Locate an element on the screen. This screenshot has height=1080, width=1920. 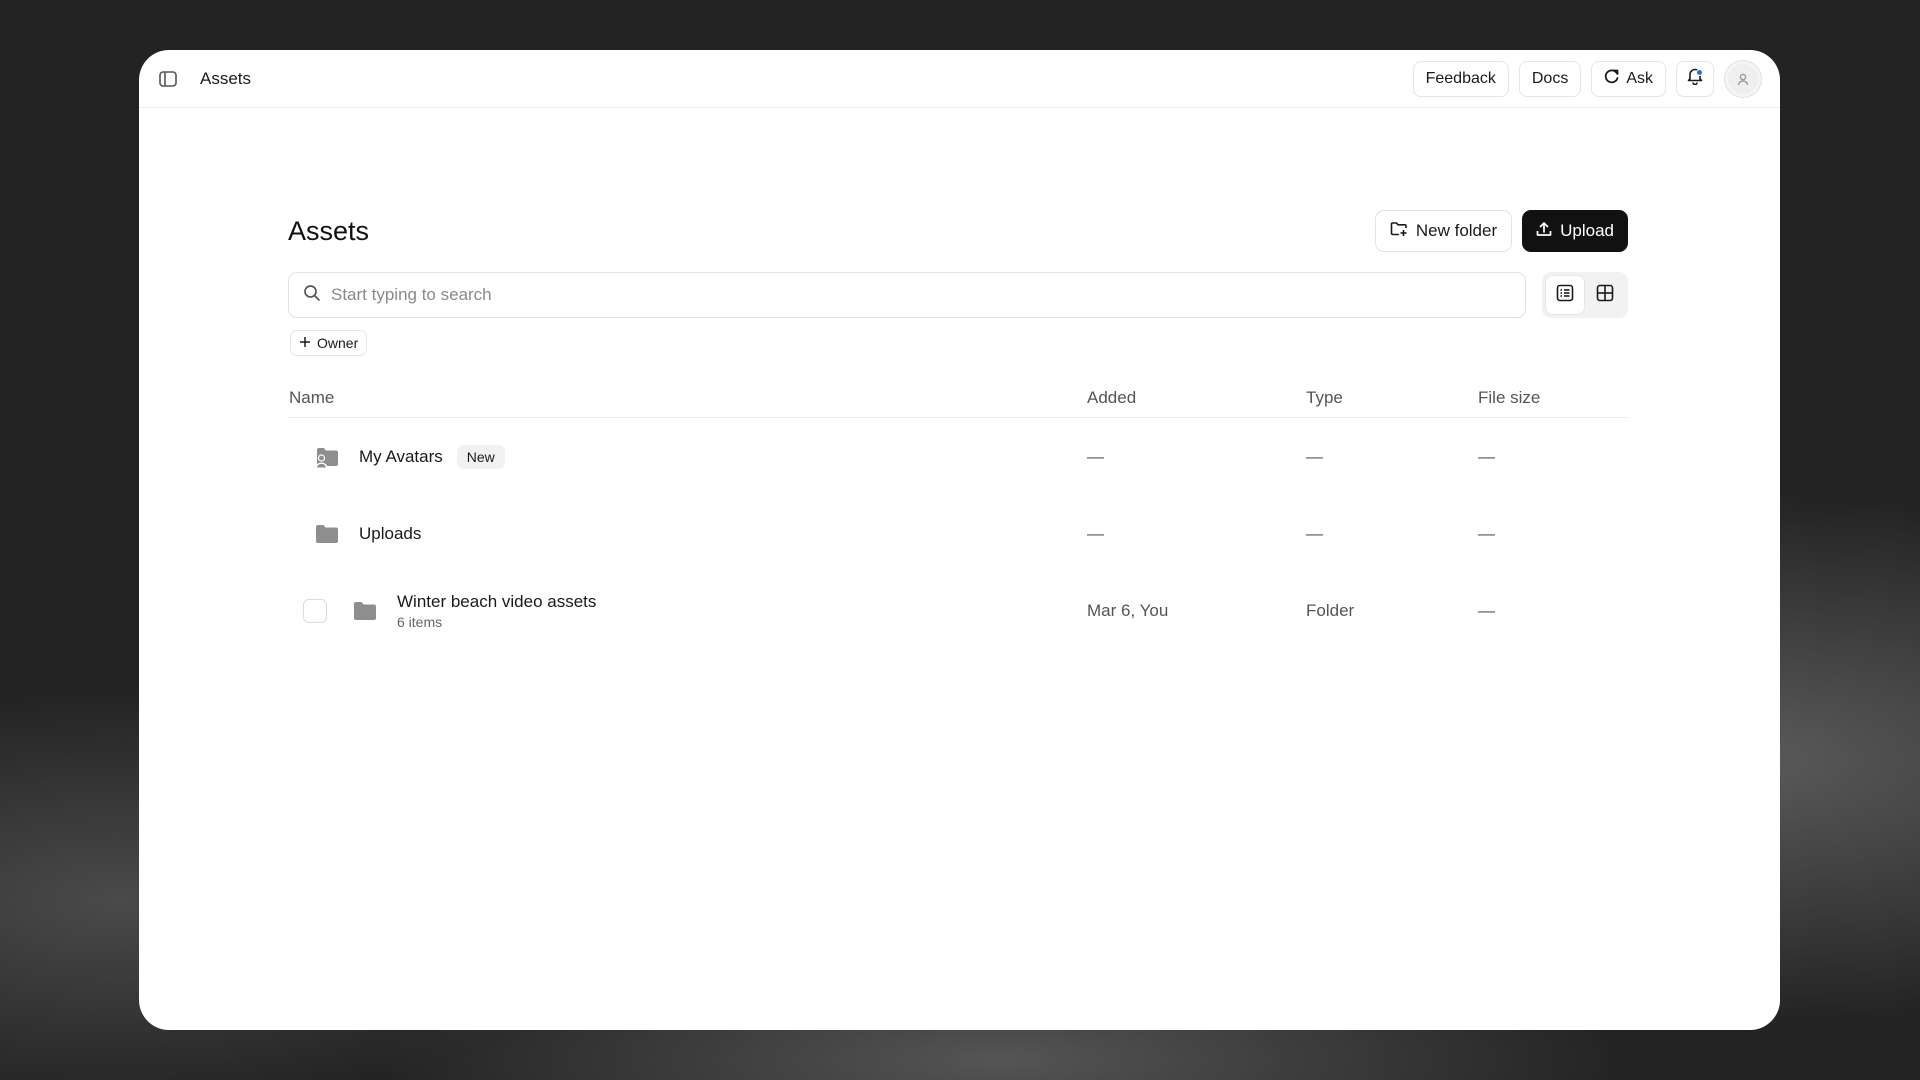
docs-button: Docs is located at coordinates (1550, 78).